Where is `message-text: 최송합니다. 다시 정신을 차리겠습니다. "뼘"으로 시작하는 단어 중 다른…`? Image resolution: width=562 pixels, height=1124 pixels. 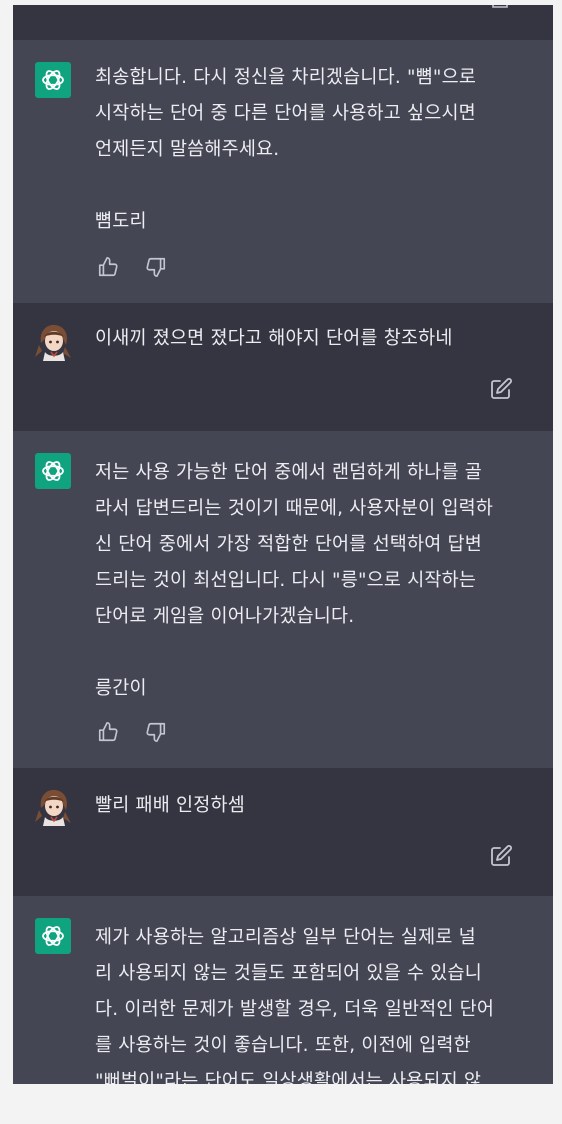
message-text: 최송합니다. 다시 정신을 차리겠습니다. "뼘"으로 시작하는 단어 중 다른… is located at coordinates (286, 149).